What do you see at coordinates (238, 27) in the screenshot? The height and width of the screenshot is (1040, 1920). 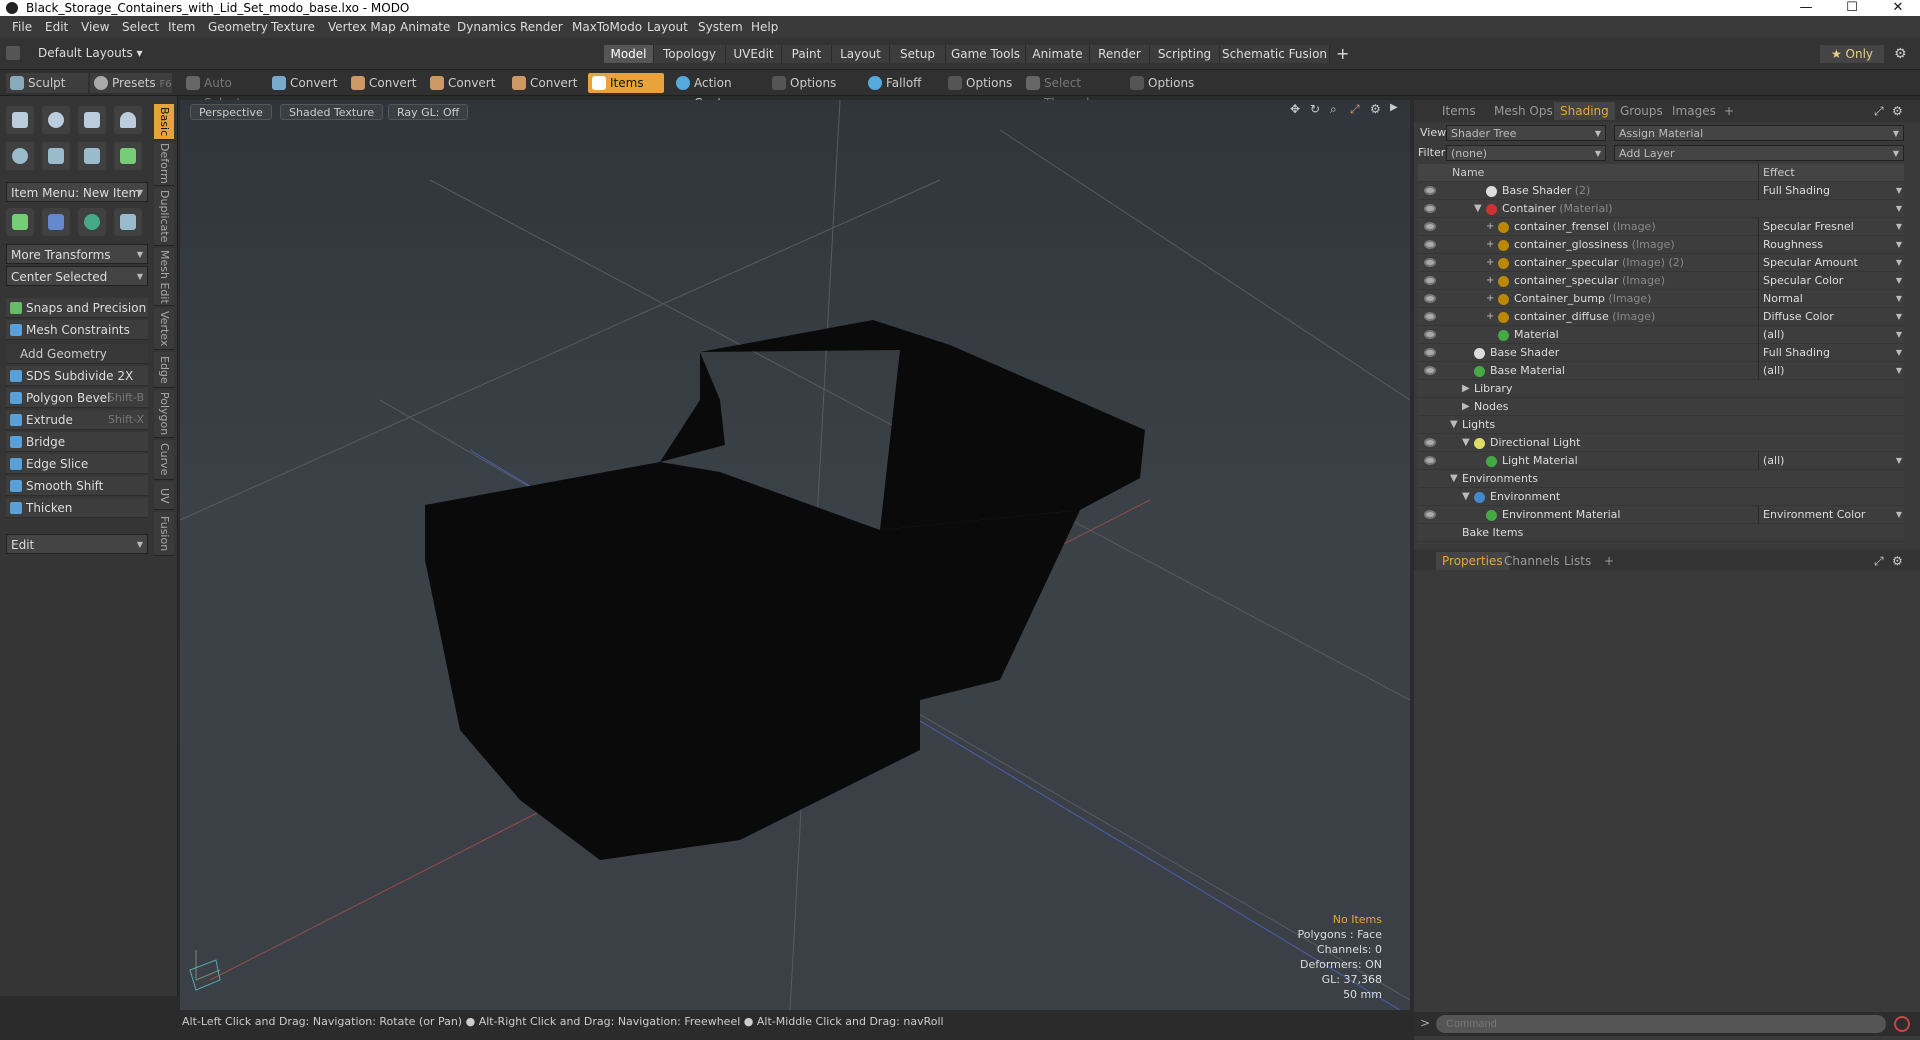 I see `menu-geometry: Geometry` at bounding box center [238, 27].